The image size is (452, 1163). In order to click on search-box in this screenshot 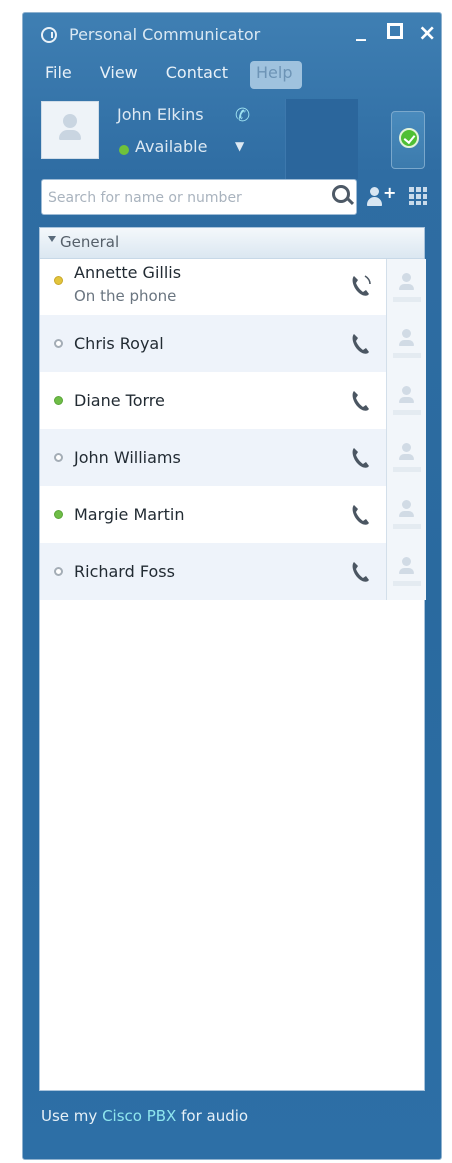, I will do `click(199, 197)`.